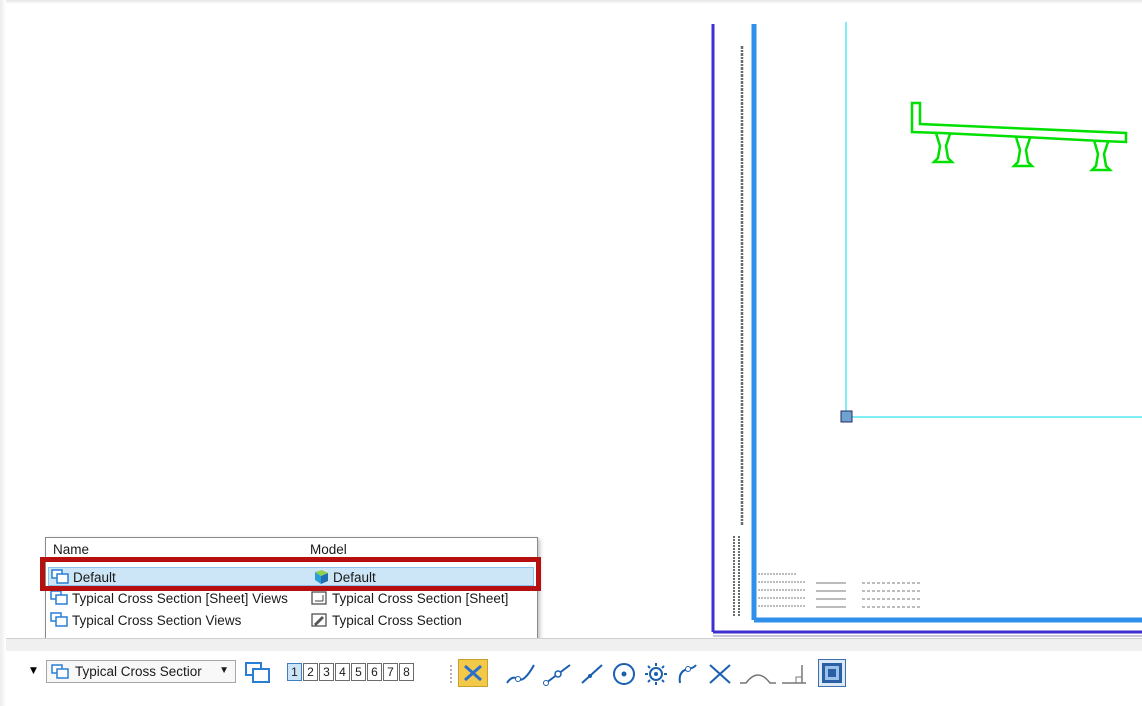 The image size is (1142, 706). I want to click on midpoint-snap-button, so click(558, 674).